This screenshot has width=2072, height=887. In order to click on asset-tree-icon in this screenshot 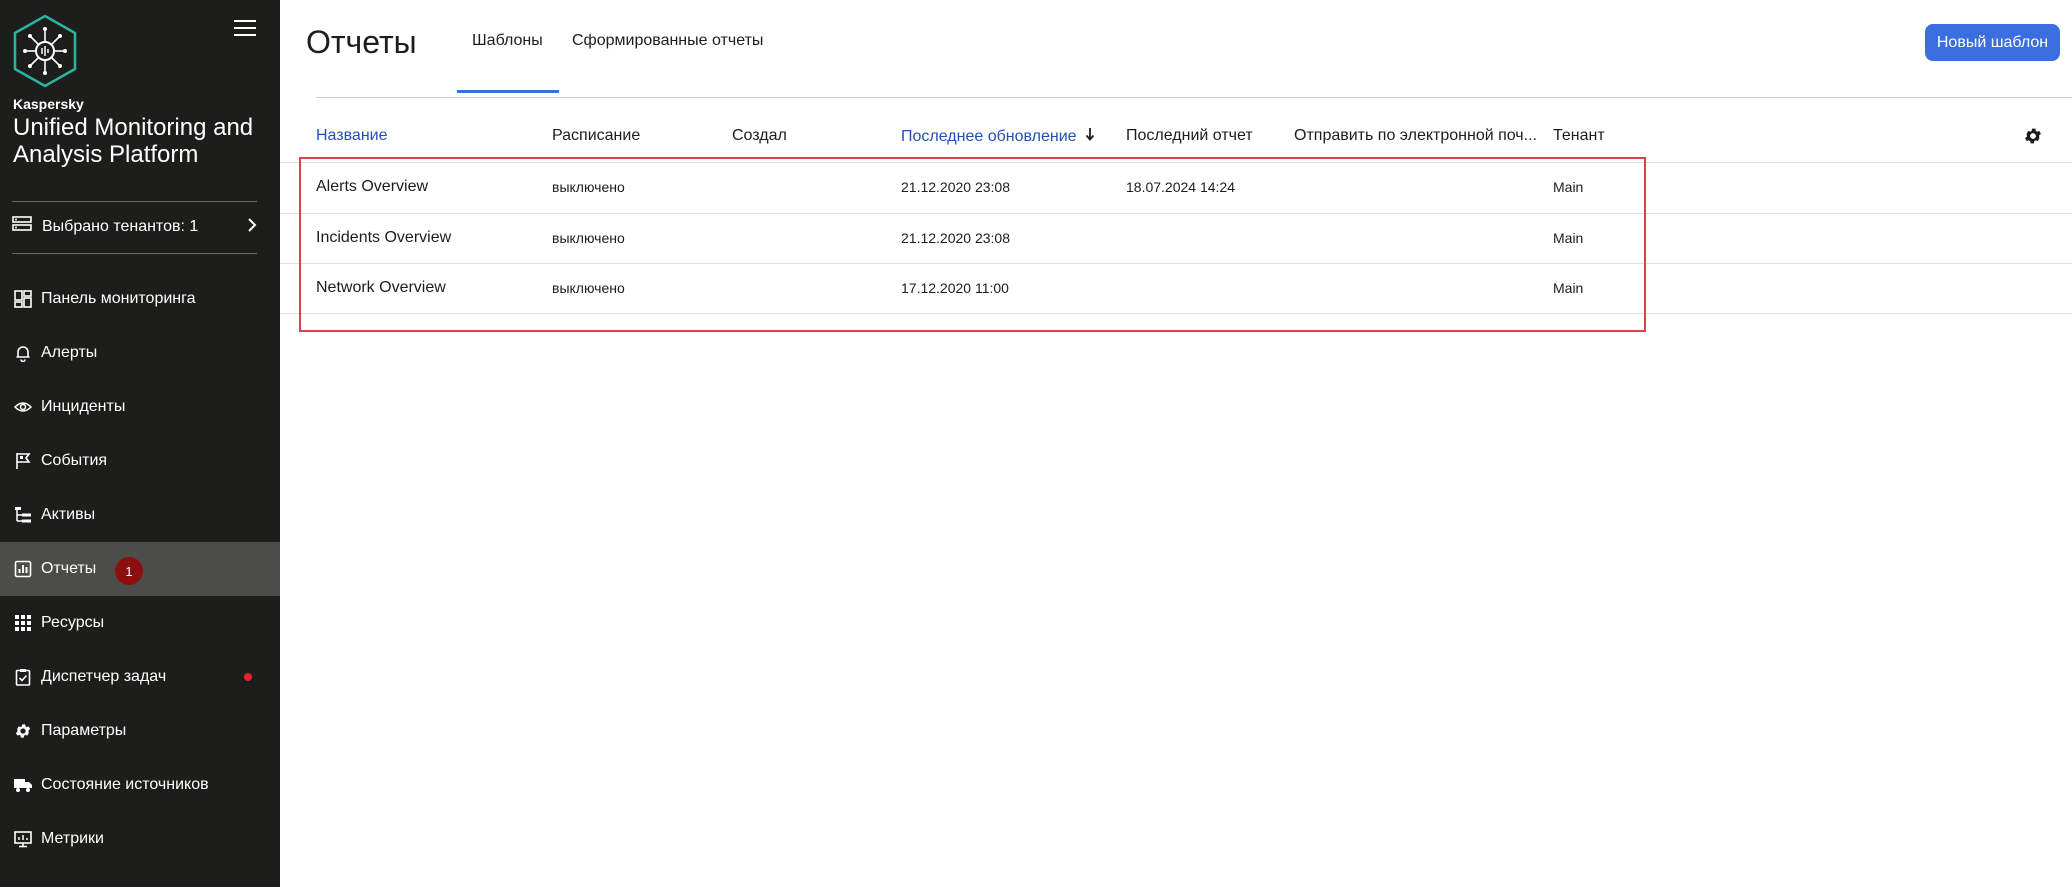, I will do `click(23, 515)`.